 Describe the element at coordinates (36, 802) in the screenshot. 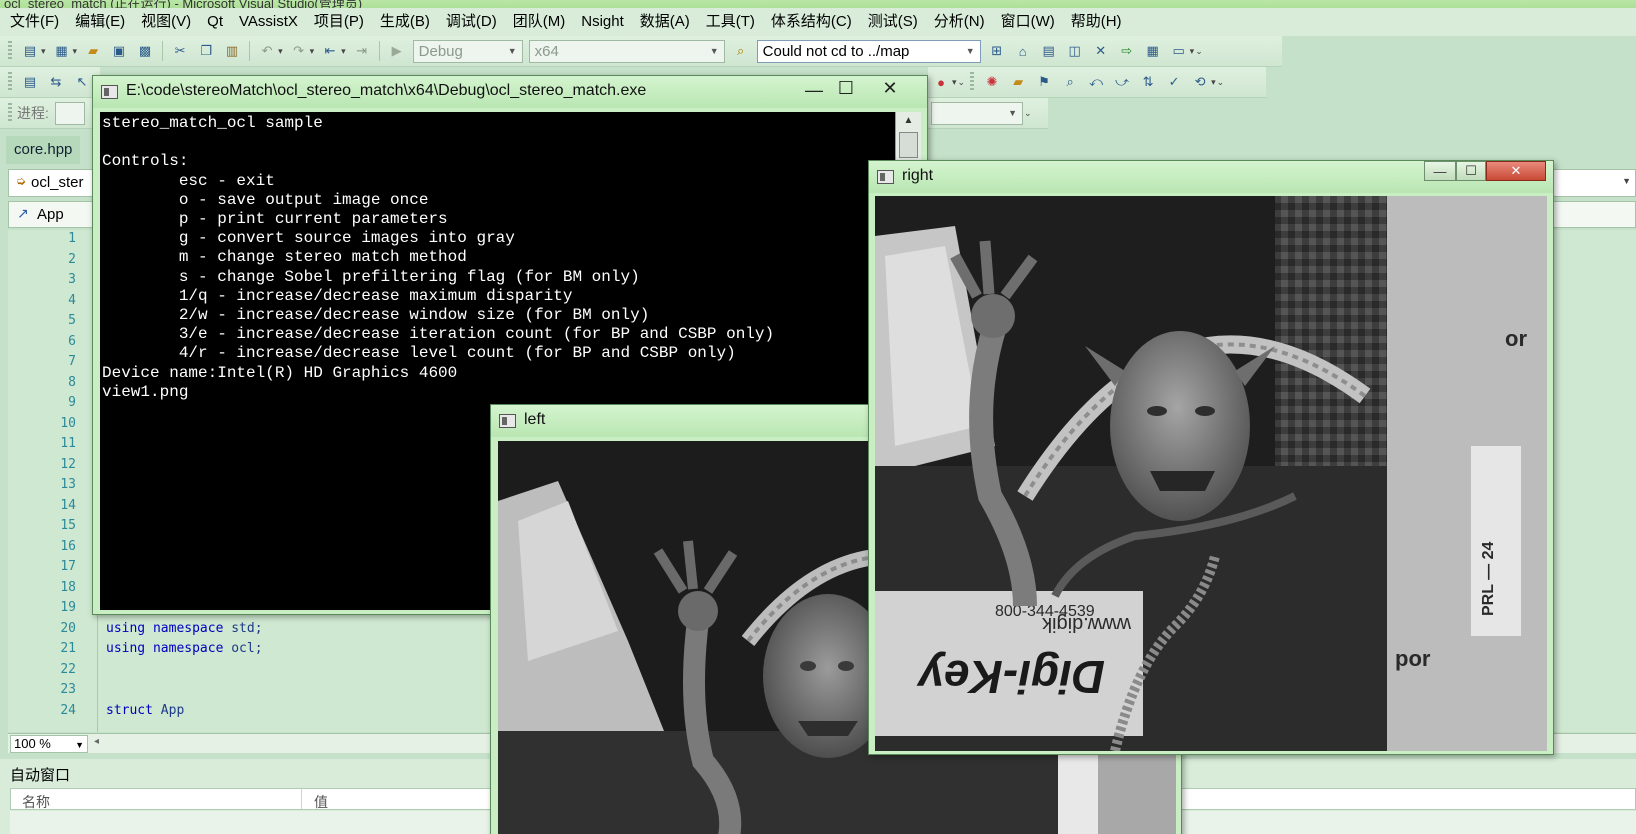

I see `column-header-name: 名称` at that location.